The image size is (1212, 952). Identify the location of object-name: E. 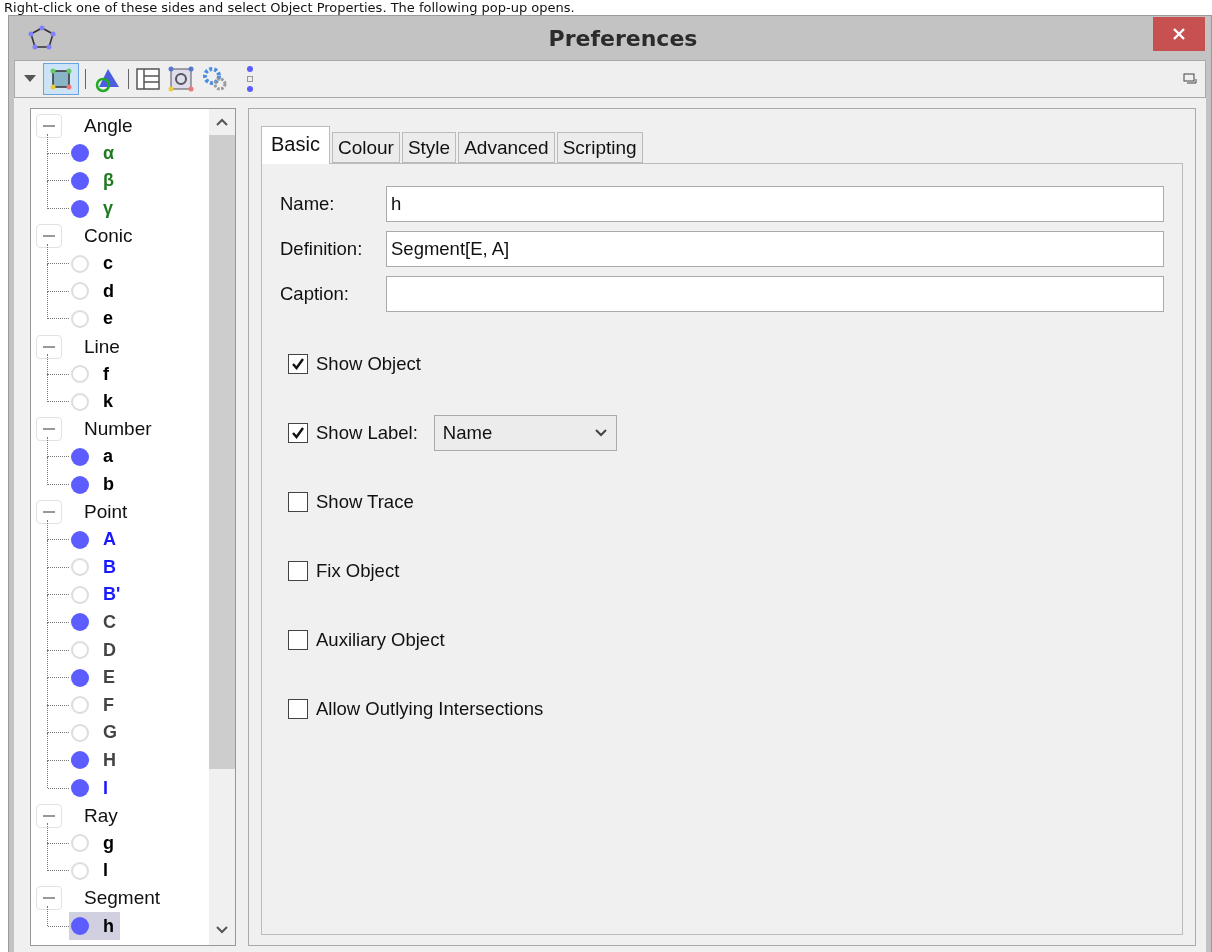
(109, 678).